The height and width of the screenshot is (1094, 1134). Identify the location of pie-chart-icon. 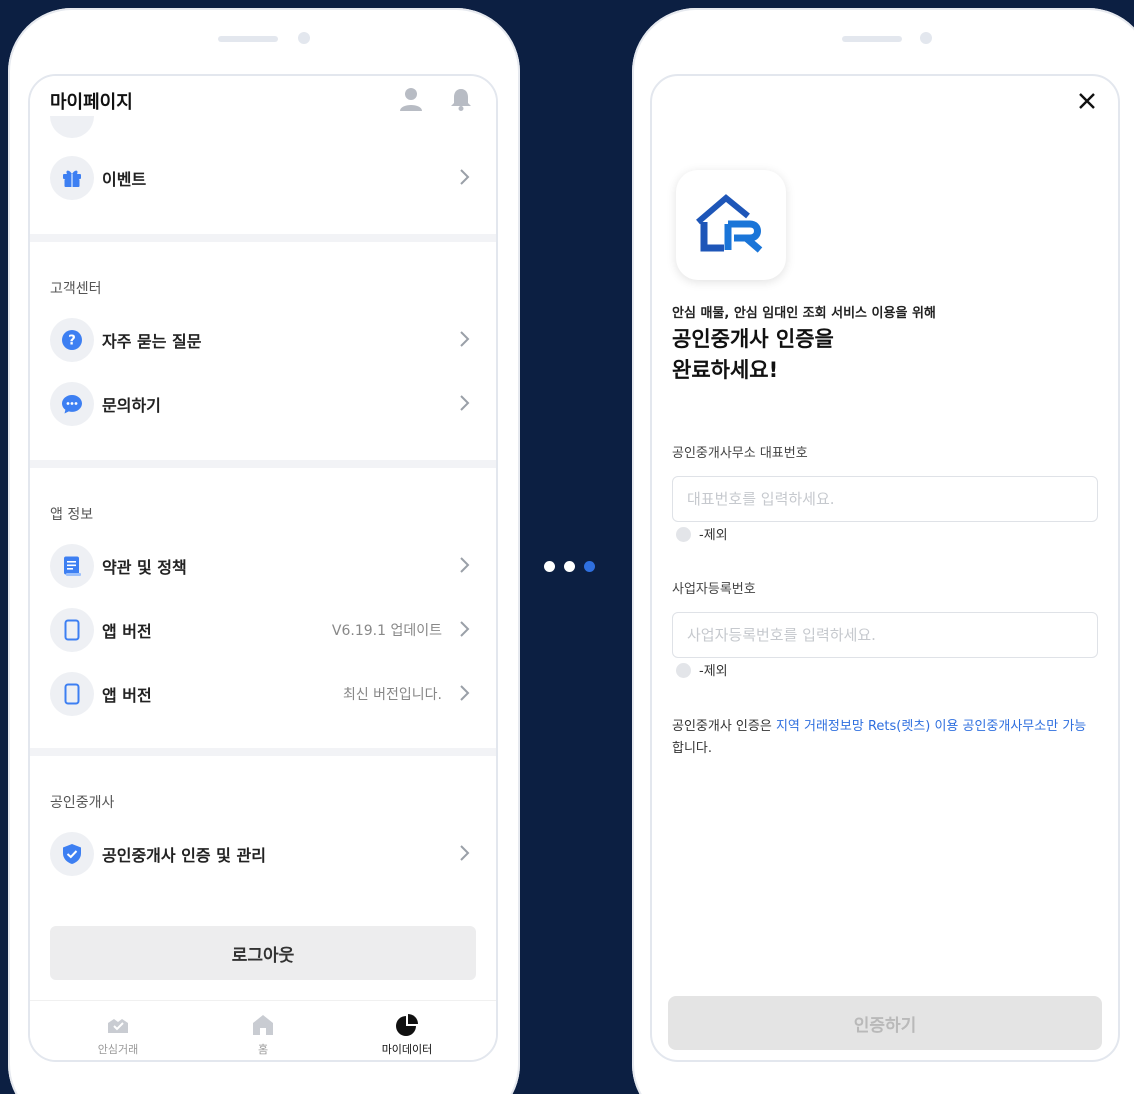
(407, 1025).